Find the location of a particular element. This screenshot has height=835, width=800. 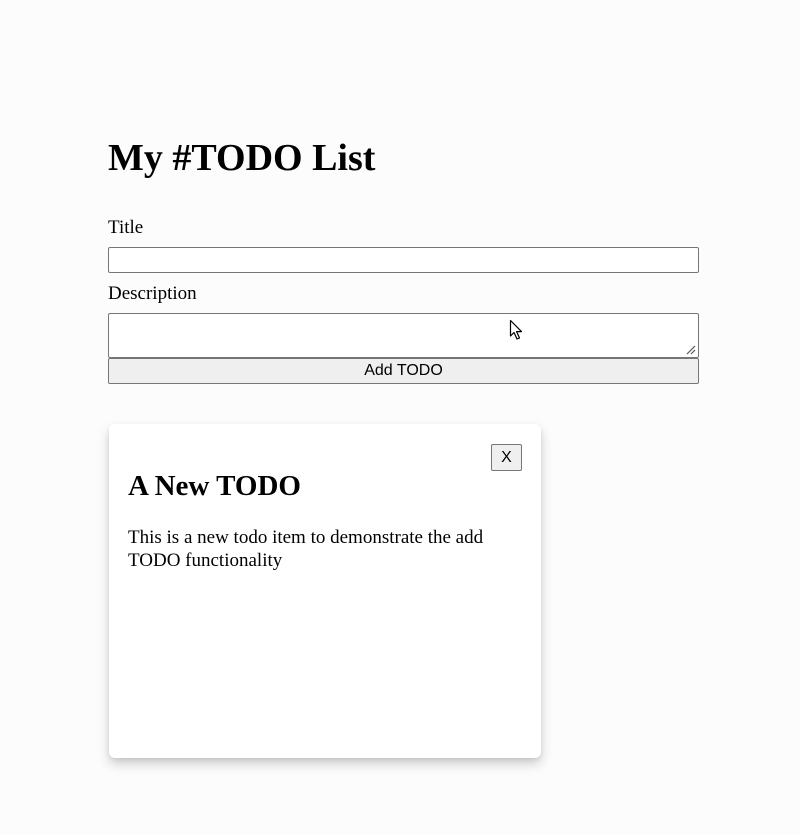

mouse-pointer-icon is located at coordinates (516, 329).